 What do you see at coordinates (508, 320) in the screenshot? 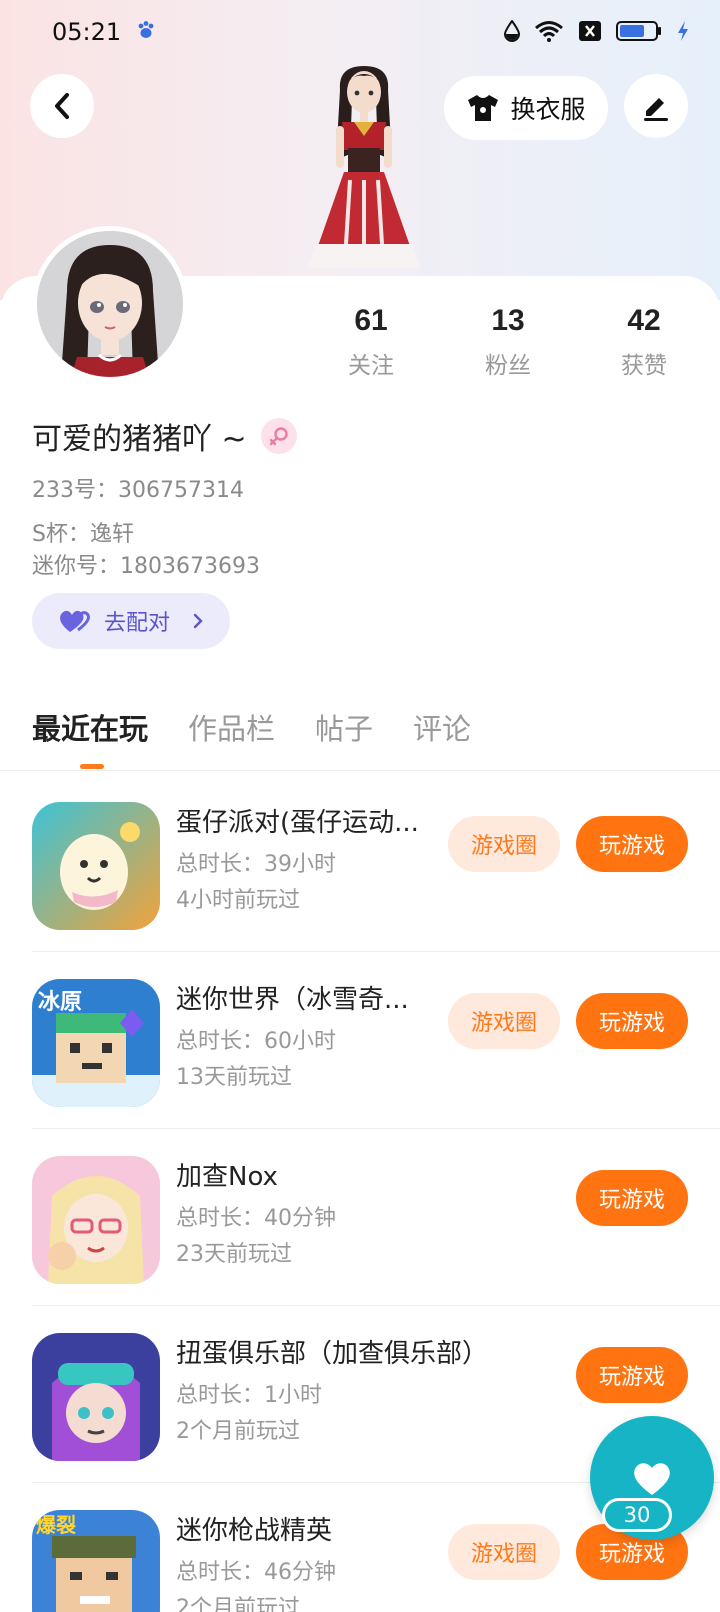
I see `stat-followers-value: 13` at bounding box center [508, 320].